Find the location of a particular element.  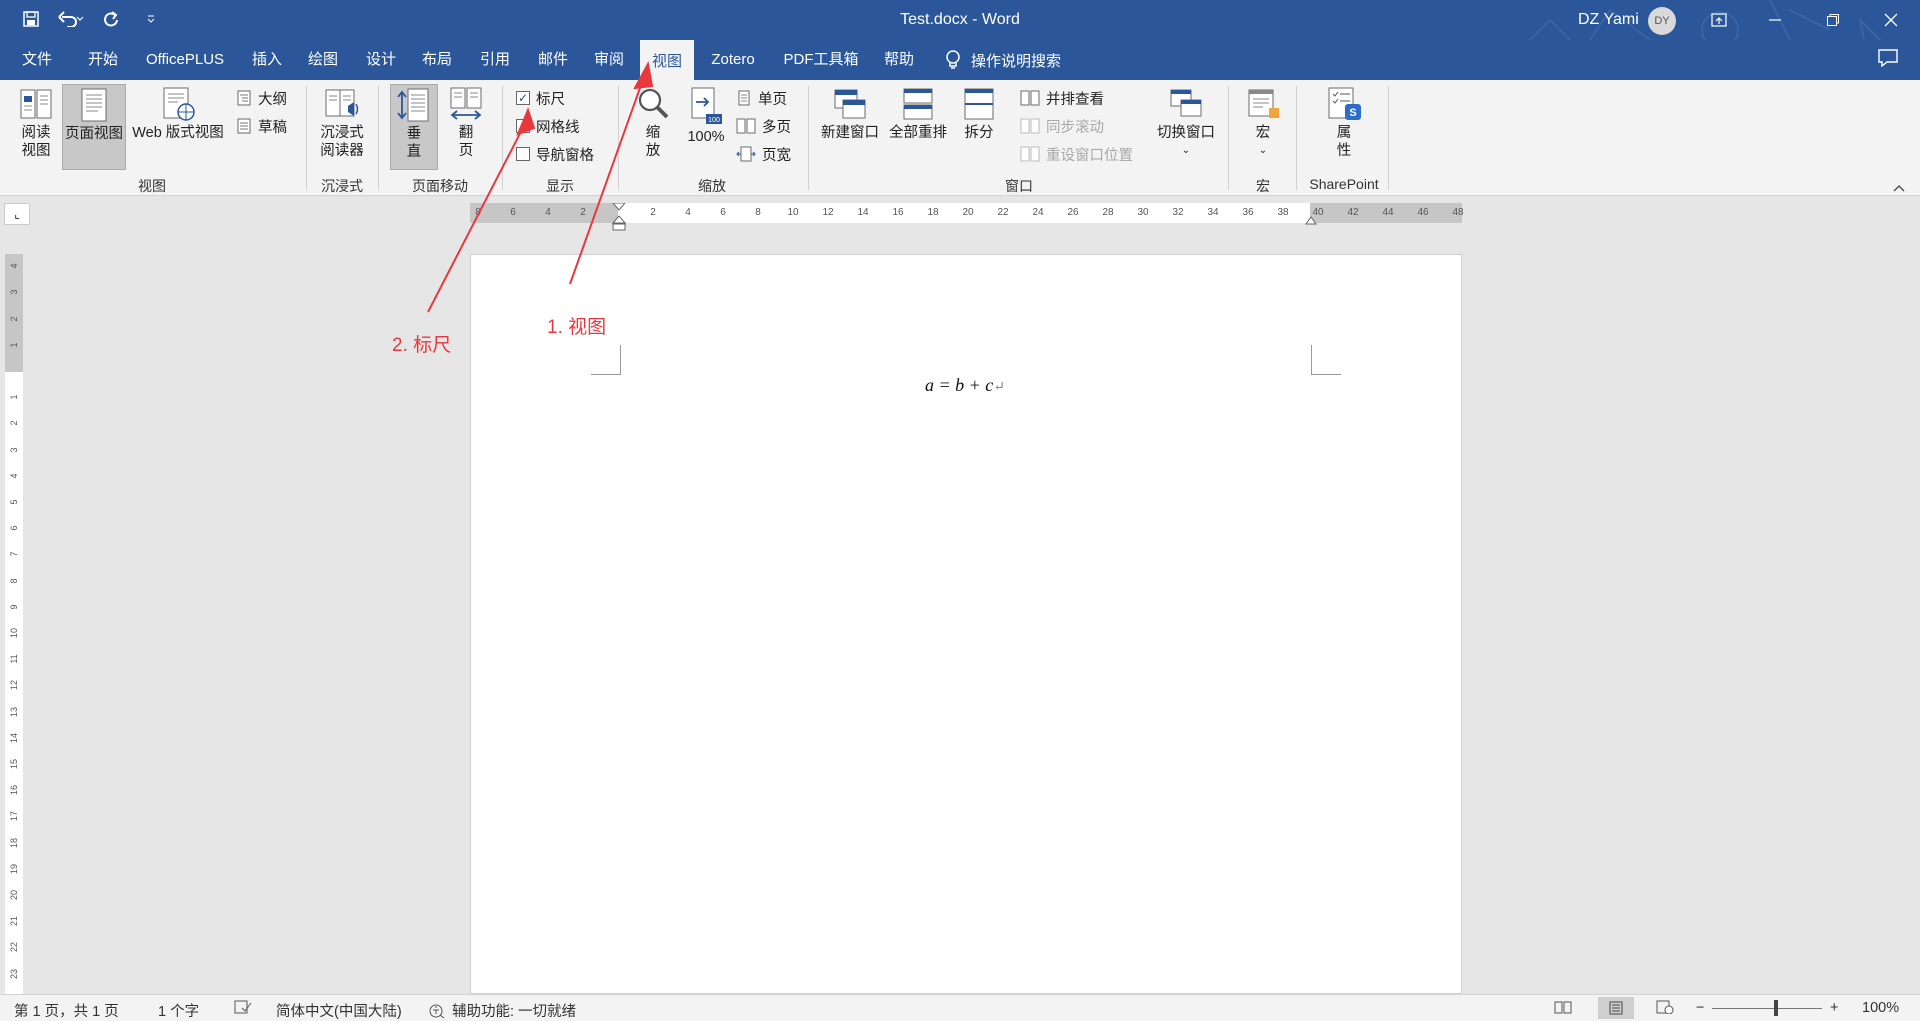

arrange-all-button: 全部重排 is located at coordinates (918, 128).